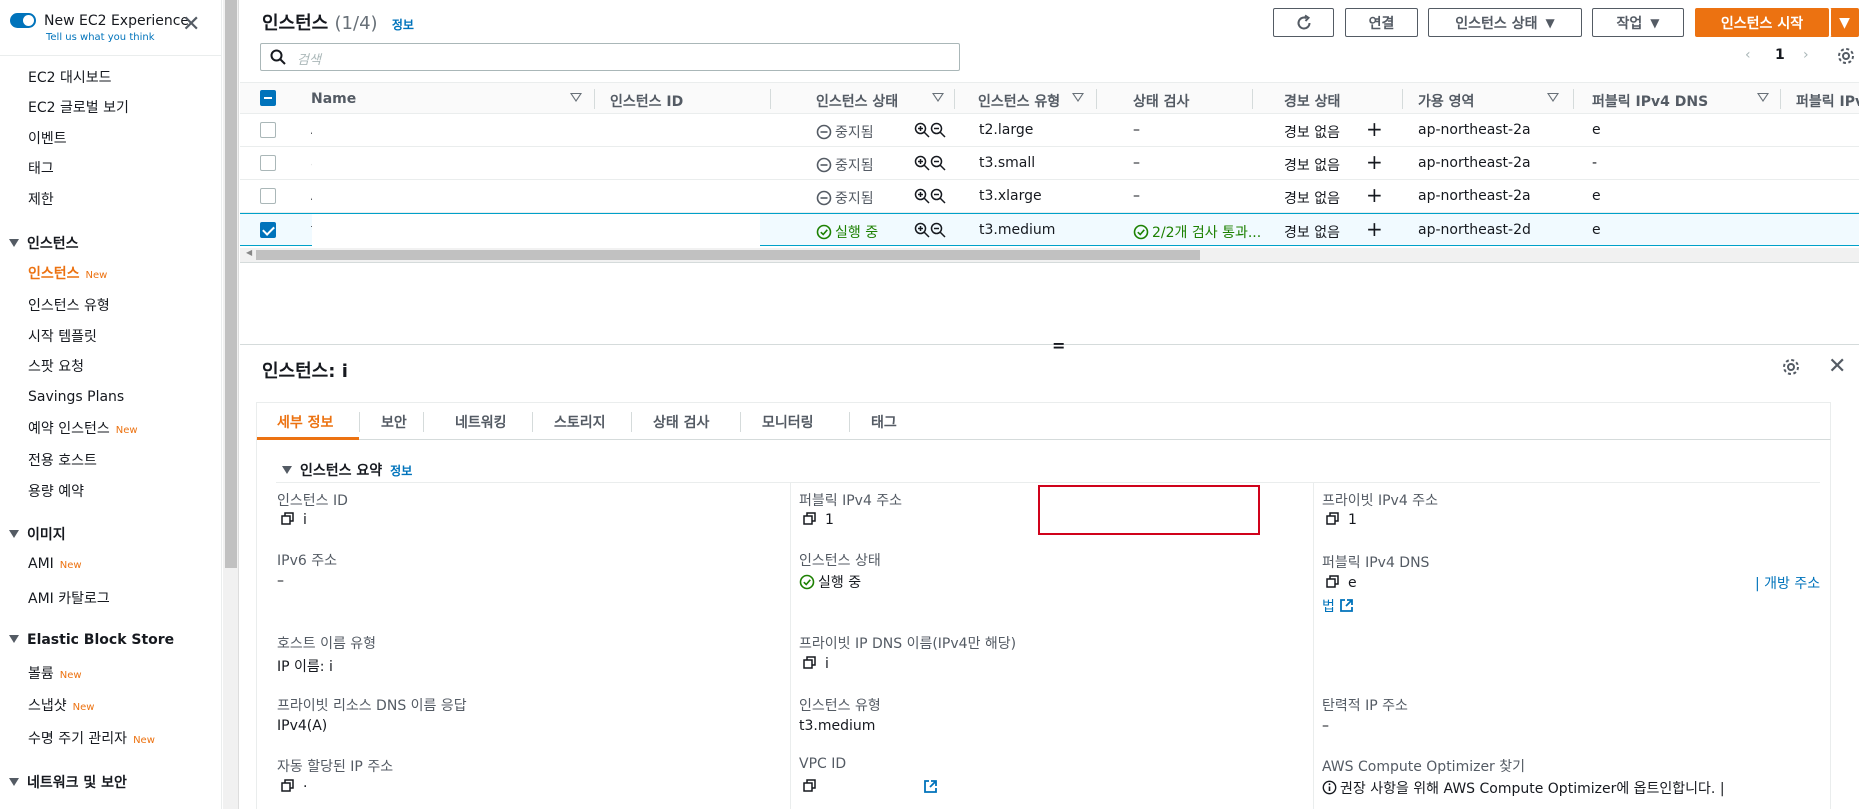 The image size is (1859, 809). I want to click on actions-button: 작업 ▼, so click(1638, 22).